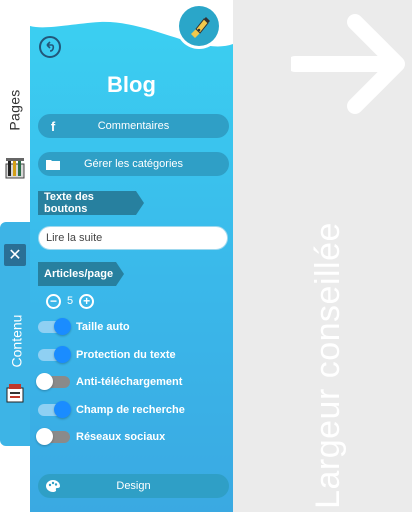  What do you see at coordinates (53, 301) in the screenshot?
I see `decrement-button: −` at bounding box center [53, 301].